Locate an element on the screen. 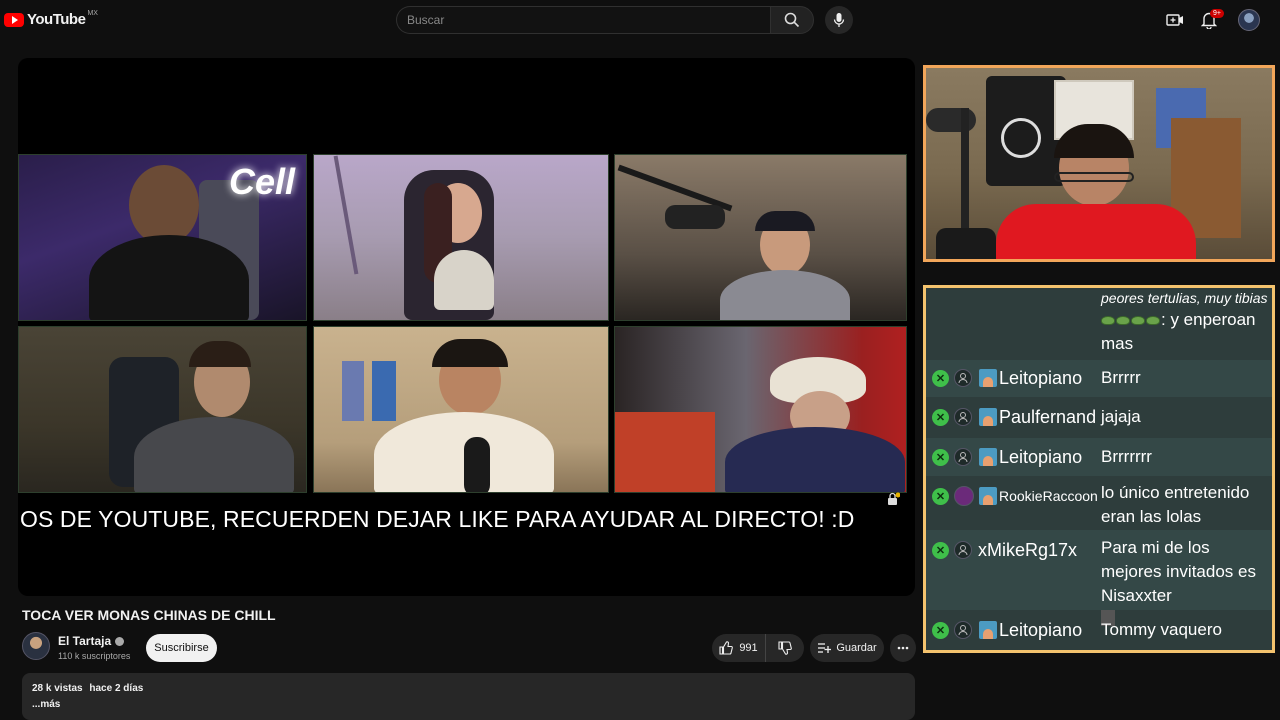 The width and height of the screenshot is (1280, 720). save-label: Guardar is located at coordinates (856, 648).